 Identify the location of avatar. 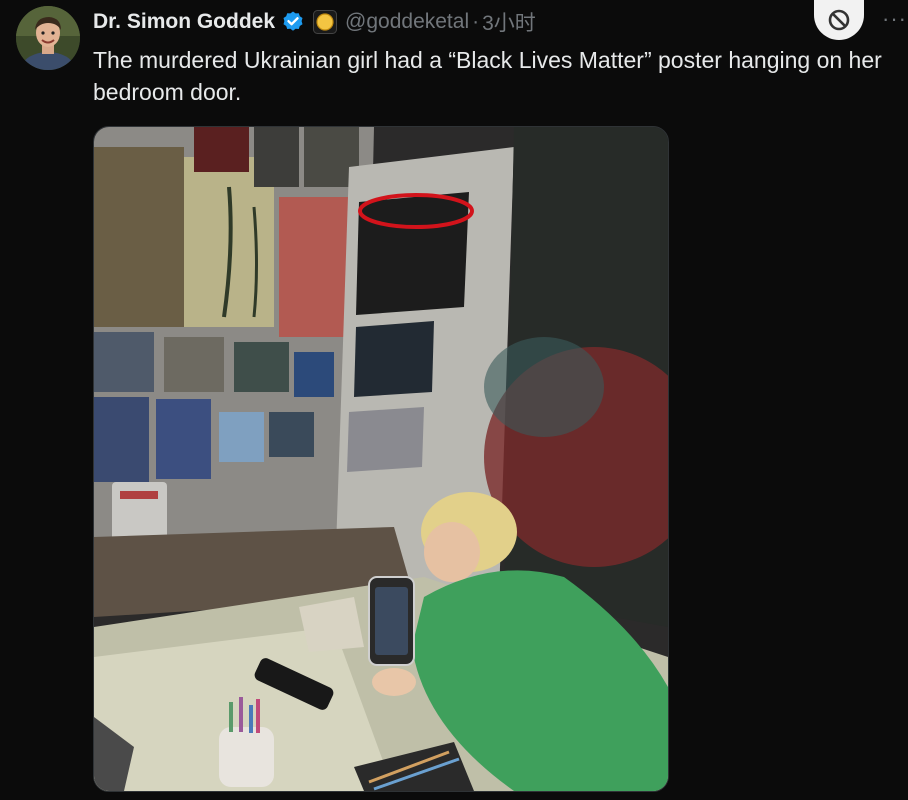
(48, 38).